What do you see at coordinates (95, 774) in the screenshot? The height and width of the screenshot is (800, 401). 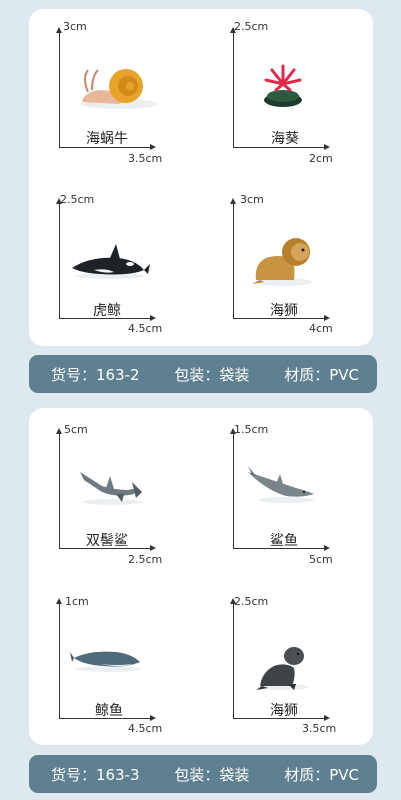 I see `sku-label: 货号：163-3` at bounding box center [95, 774].